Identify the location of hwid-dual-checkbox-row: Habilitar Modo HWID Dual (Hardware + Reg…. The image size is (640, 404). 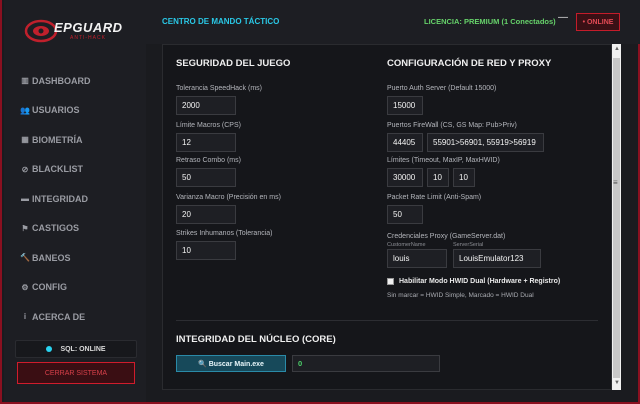
(473, 281).